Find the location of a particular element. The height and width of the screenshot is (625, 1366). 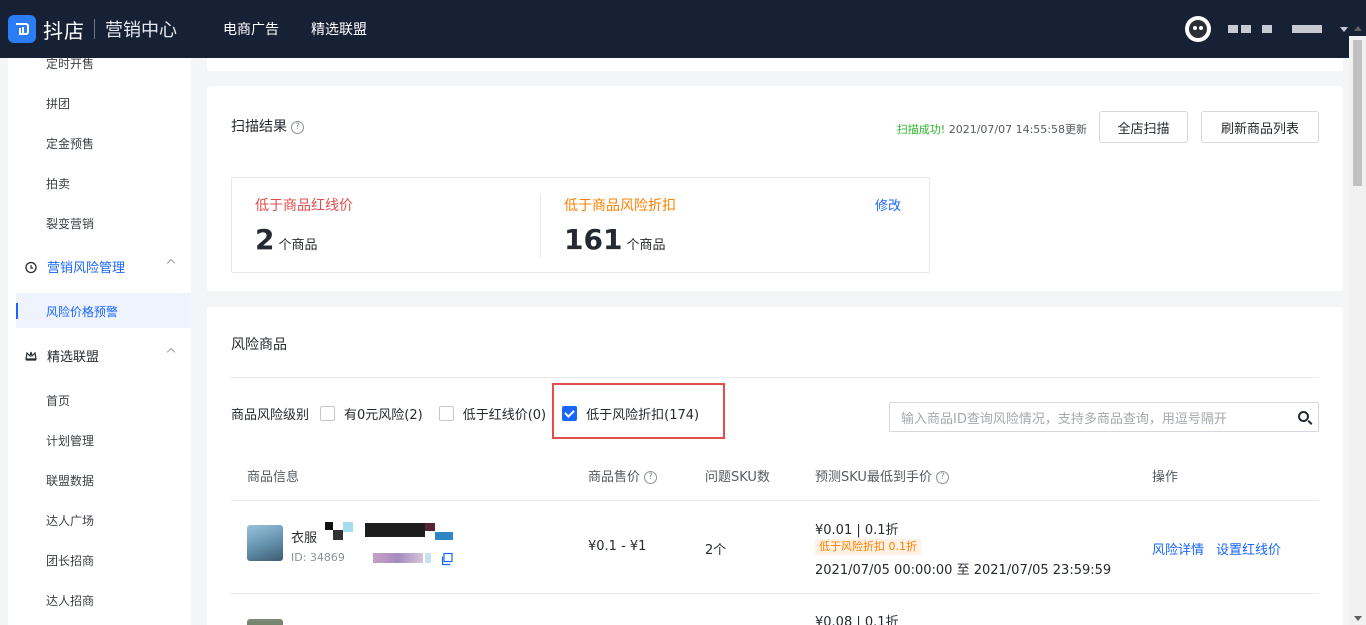

product-id-search-input: 输入商品ID查询风险情况，支持多商品查询，用逗号隔开 is located at coordinates (1104, 417).